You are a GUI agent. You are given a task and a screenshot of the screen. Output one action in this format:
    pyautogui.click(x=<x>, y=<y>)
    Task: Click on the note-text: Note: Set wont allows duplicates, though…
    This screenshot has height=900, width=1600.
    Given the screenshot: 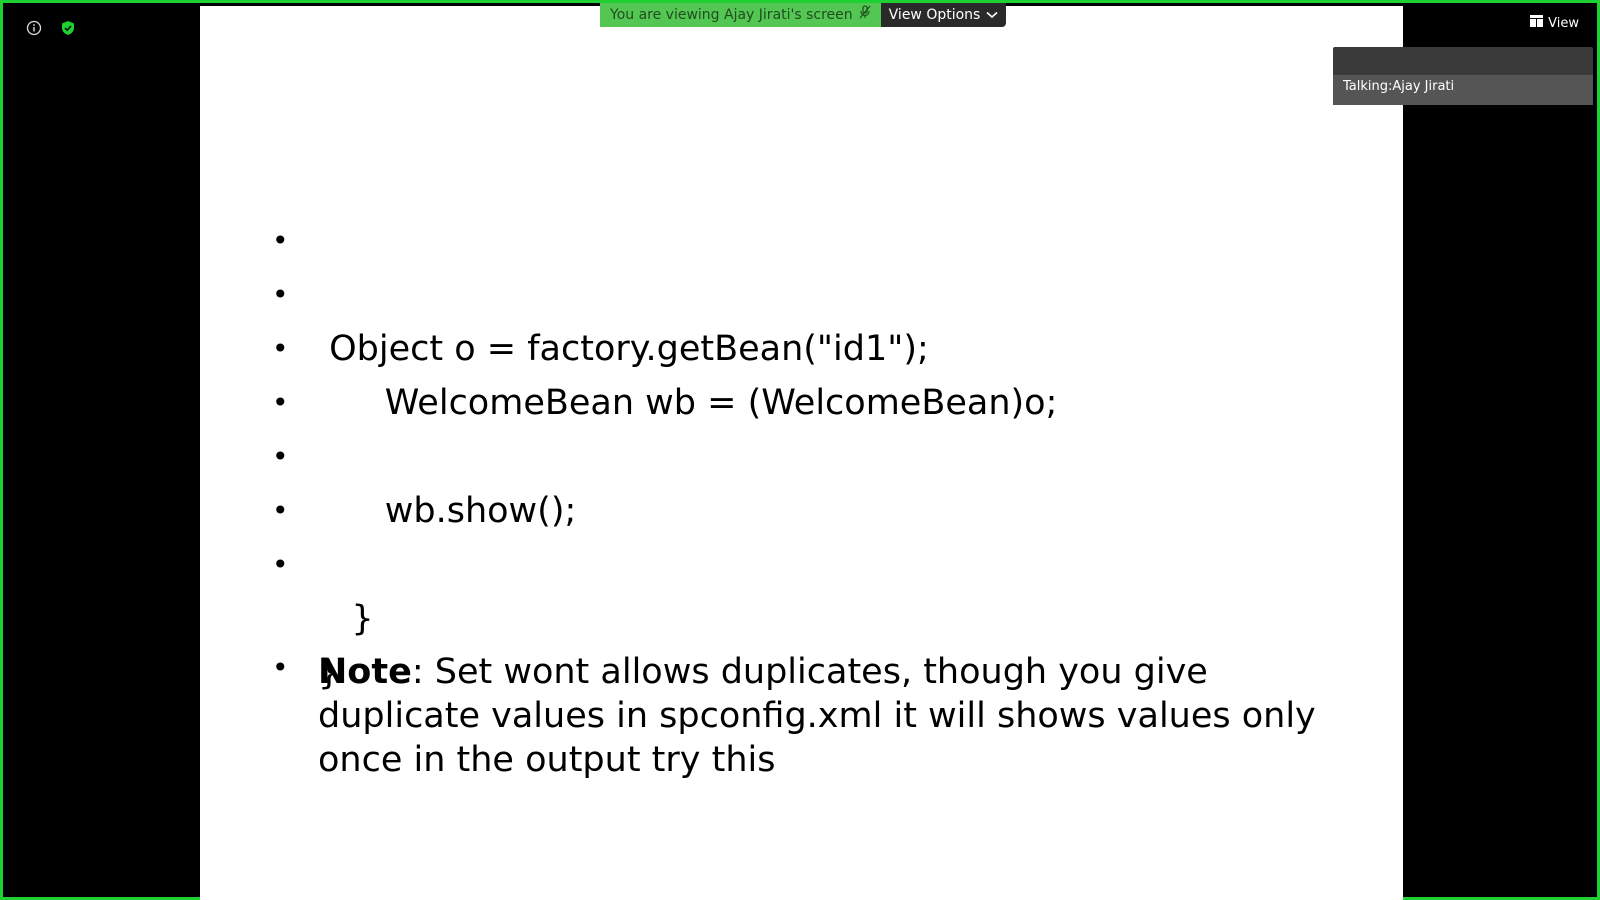 What is the action you would take?
    pyautogui.click(x=845, y=716)
    